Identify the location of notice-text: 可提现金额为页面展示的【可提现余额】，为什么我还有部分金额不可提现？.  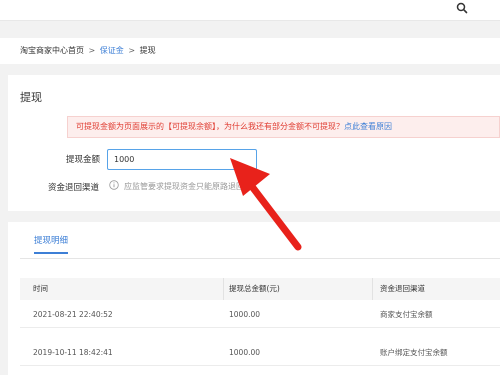
(210, 126).